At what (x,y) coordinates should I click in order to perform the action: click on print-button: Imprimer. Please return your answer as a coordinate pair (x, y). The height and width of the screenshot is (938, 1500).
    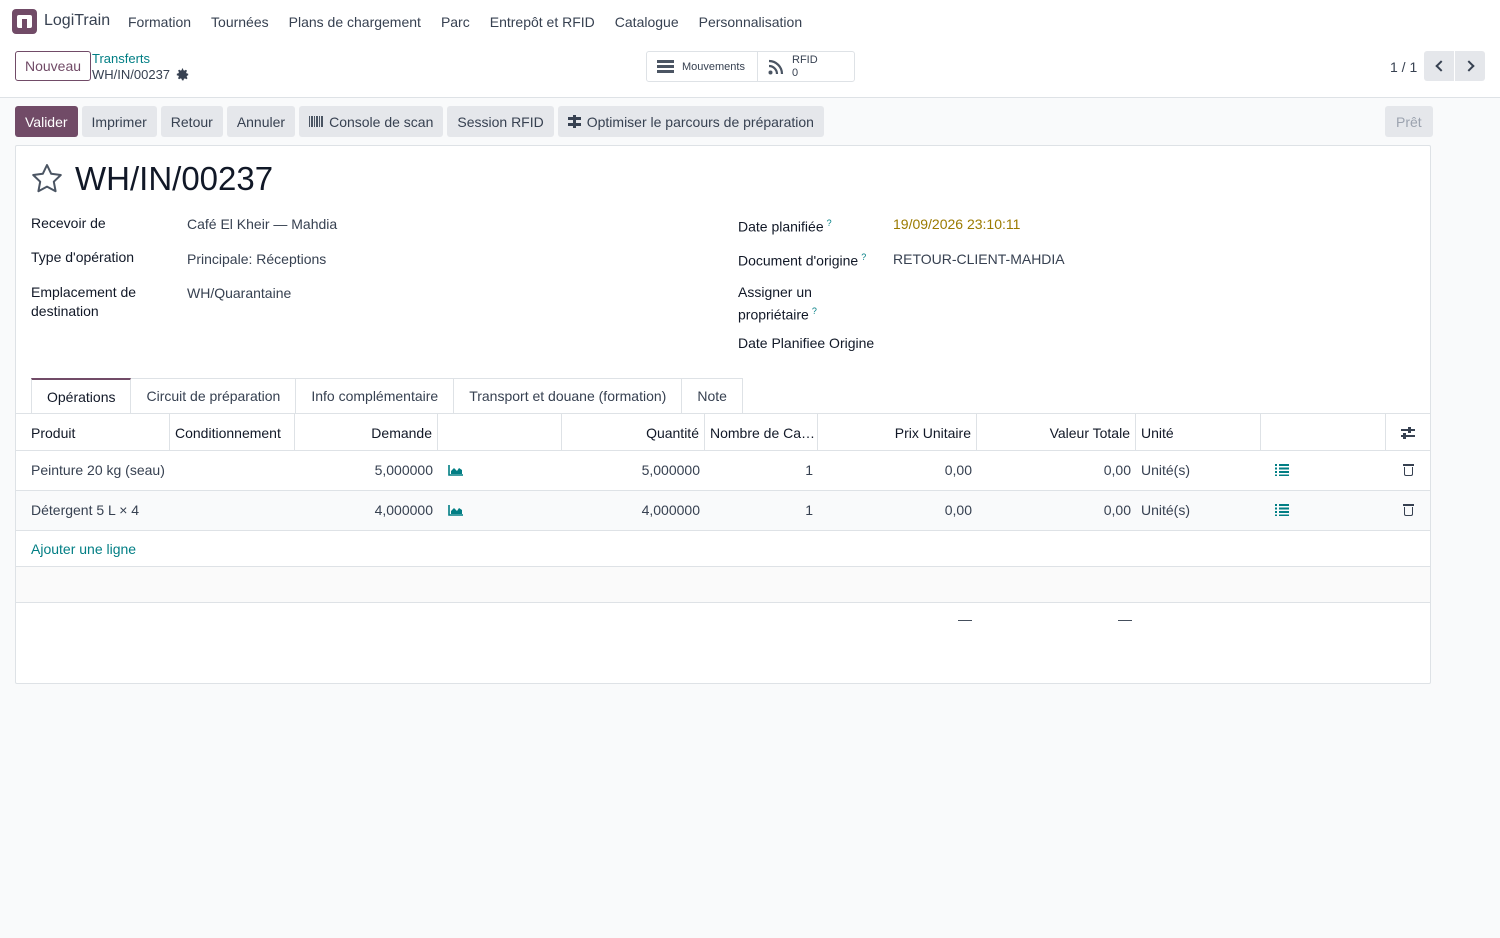
    Looking at the image, I should click on (119, 121).